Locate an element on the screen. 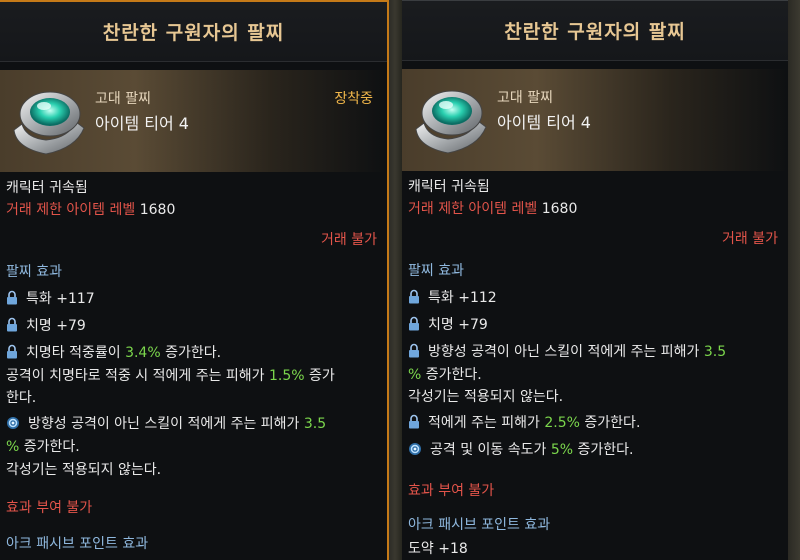  effect-text: 공격 및 이동 속도가 is located at coordinates (490, 450).